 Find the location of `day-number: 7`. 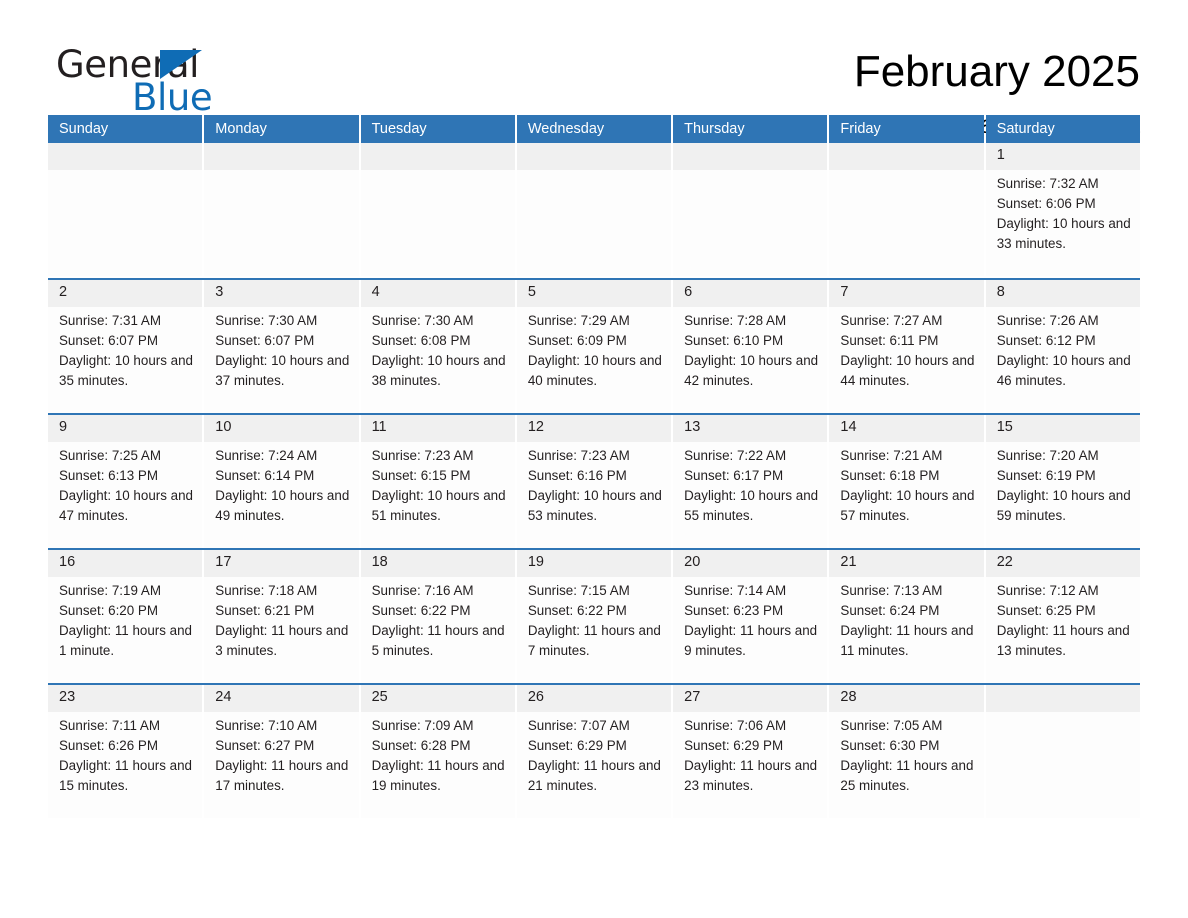

day-number: 7 is located at coordinates (906, 293).